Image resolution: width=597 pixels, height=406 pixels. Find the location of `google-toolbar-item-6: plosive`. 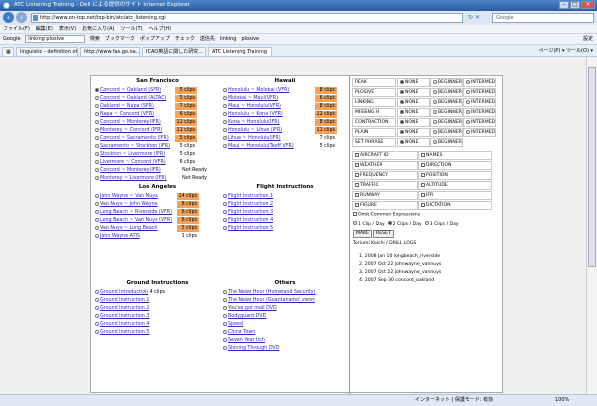

google-toolbar-item-6: plosive is located at coordinates (250, 39).